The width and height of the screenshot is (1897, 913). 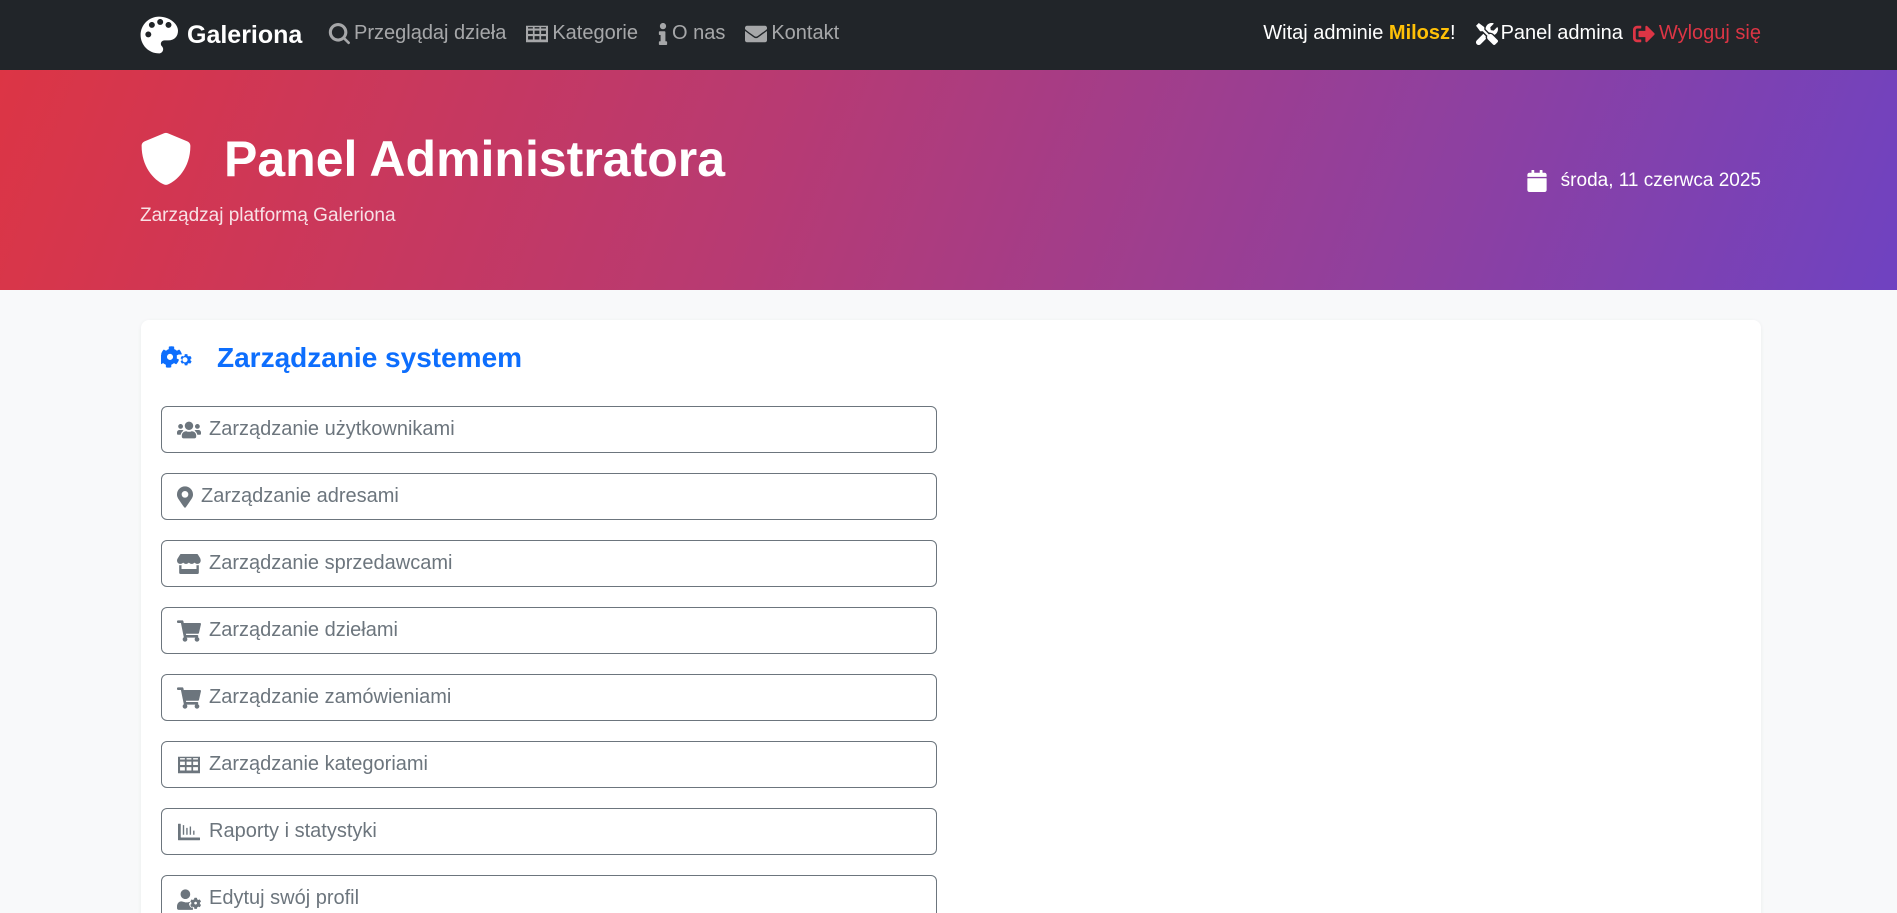 I want to click on nav-contact: Kontakt, so click(x=792, y=33).